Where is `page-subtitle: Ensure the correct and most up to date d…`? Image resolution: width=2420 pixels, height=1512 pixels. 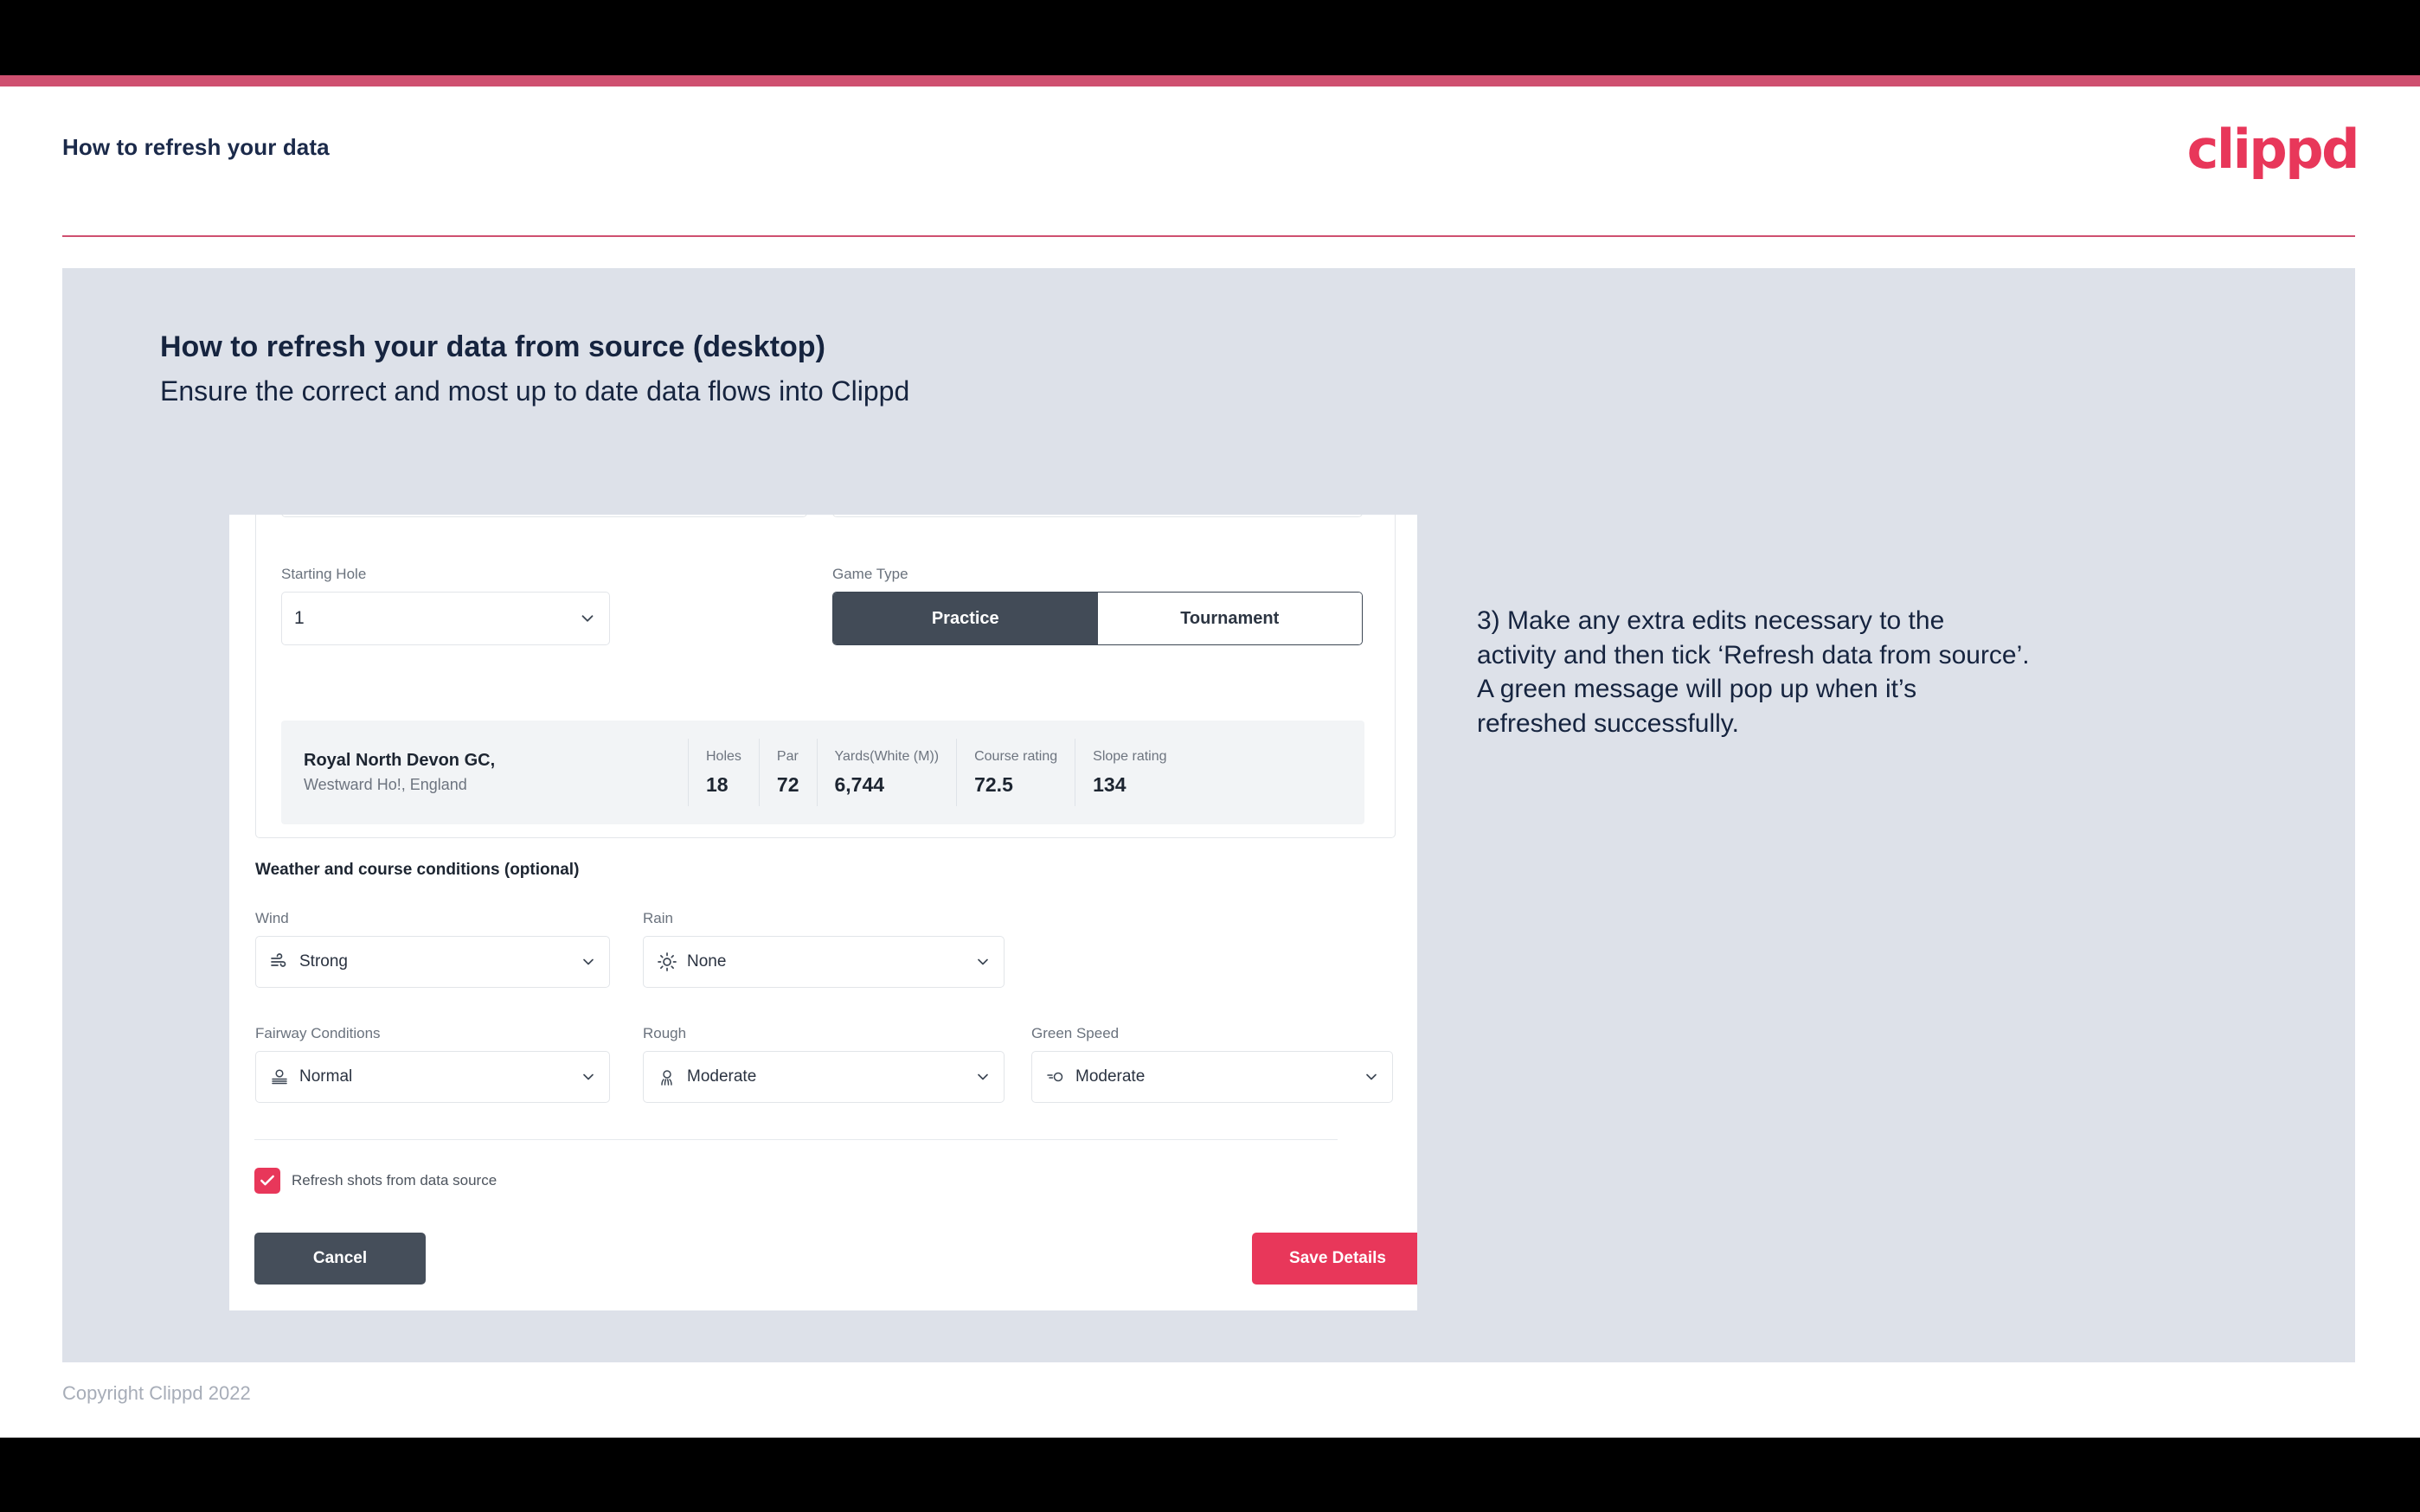
page-subtitle: Ensure the correct and most up to date d… is located at coordinates (535, 391).